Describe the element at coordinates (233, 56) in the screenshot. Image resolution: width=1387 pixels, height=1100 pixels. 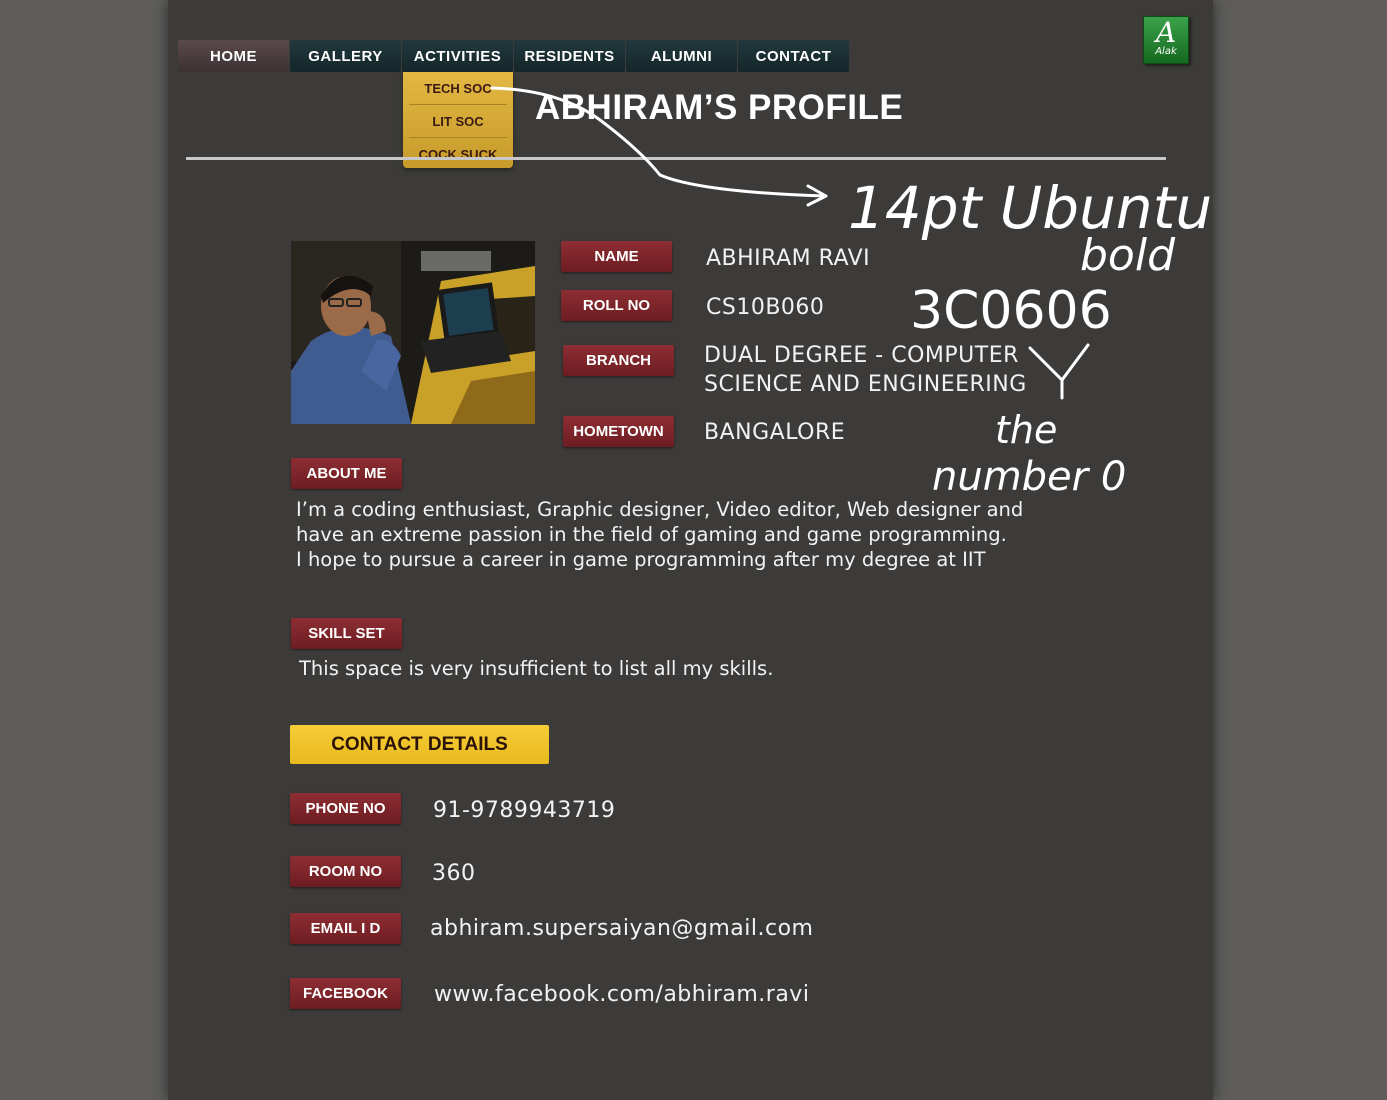
I see `nav-home: HOME` at that location.